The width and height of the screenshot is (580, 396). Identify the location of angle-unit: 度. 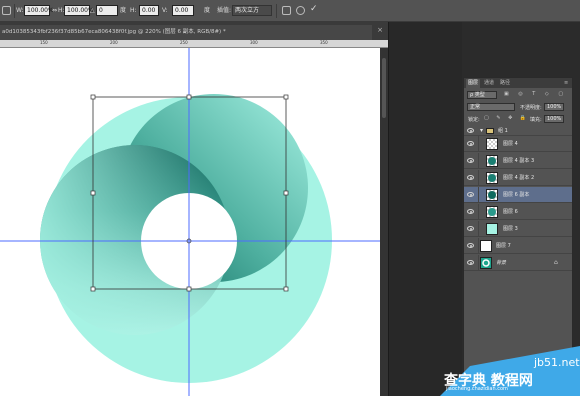
(123, 10).